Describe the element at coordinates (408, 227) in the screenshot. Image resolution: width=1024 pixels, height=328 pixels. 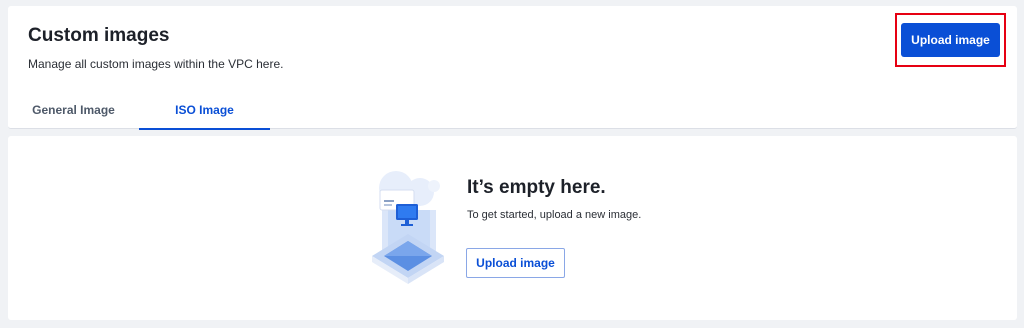
I see `empty-image-illustration-icon` at that location.